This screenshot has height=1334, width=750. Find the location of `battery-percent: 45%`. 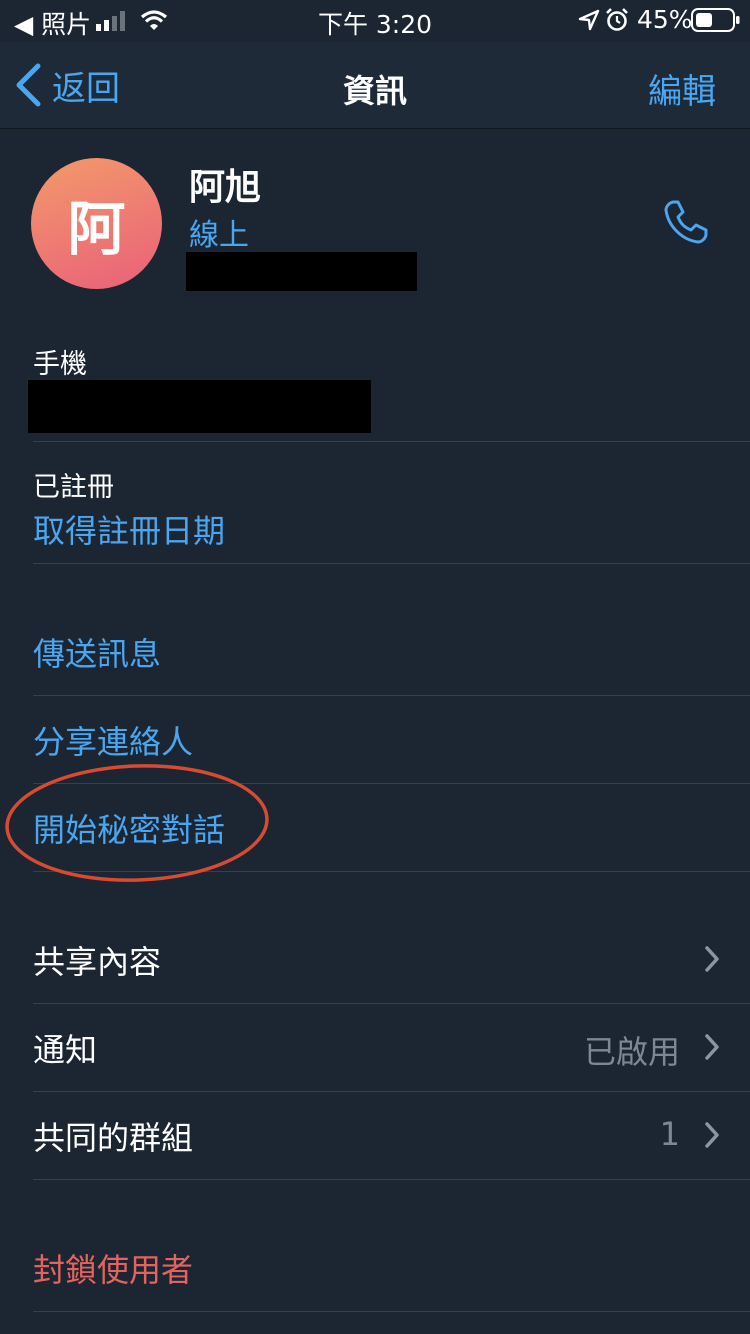

battery-percent: 45% is located at coordinates (665, 19).